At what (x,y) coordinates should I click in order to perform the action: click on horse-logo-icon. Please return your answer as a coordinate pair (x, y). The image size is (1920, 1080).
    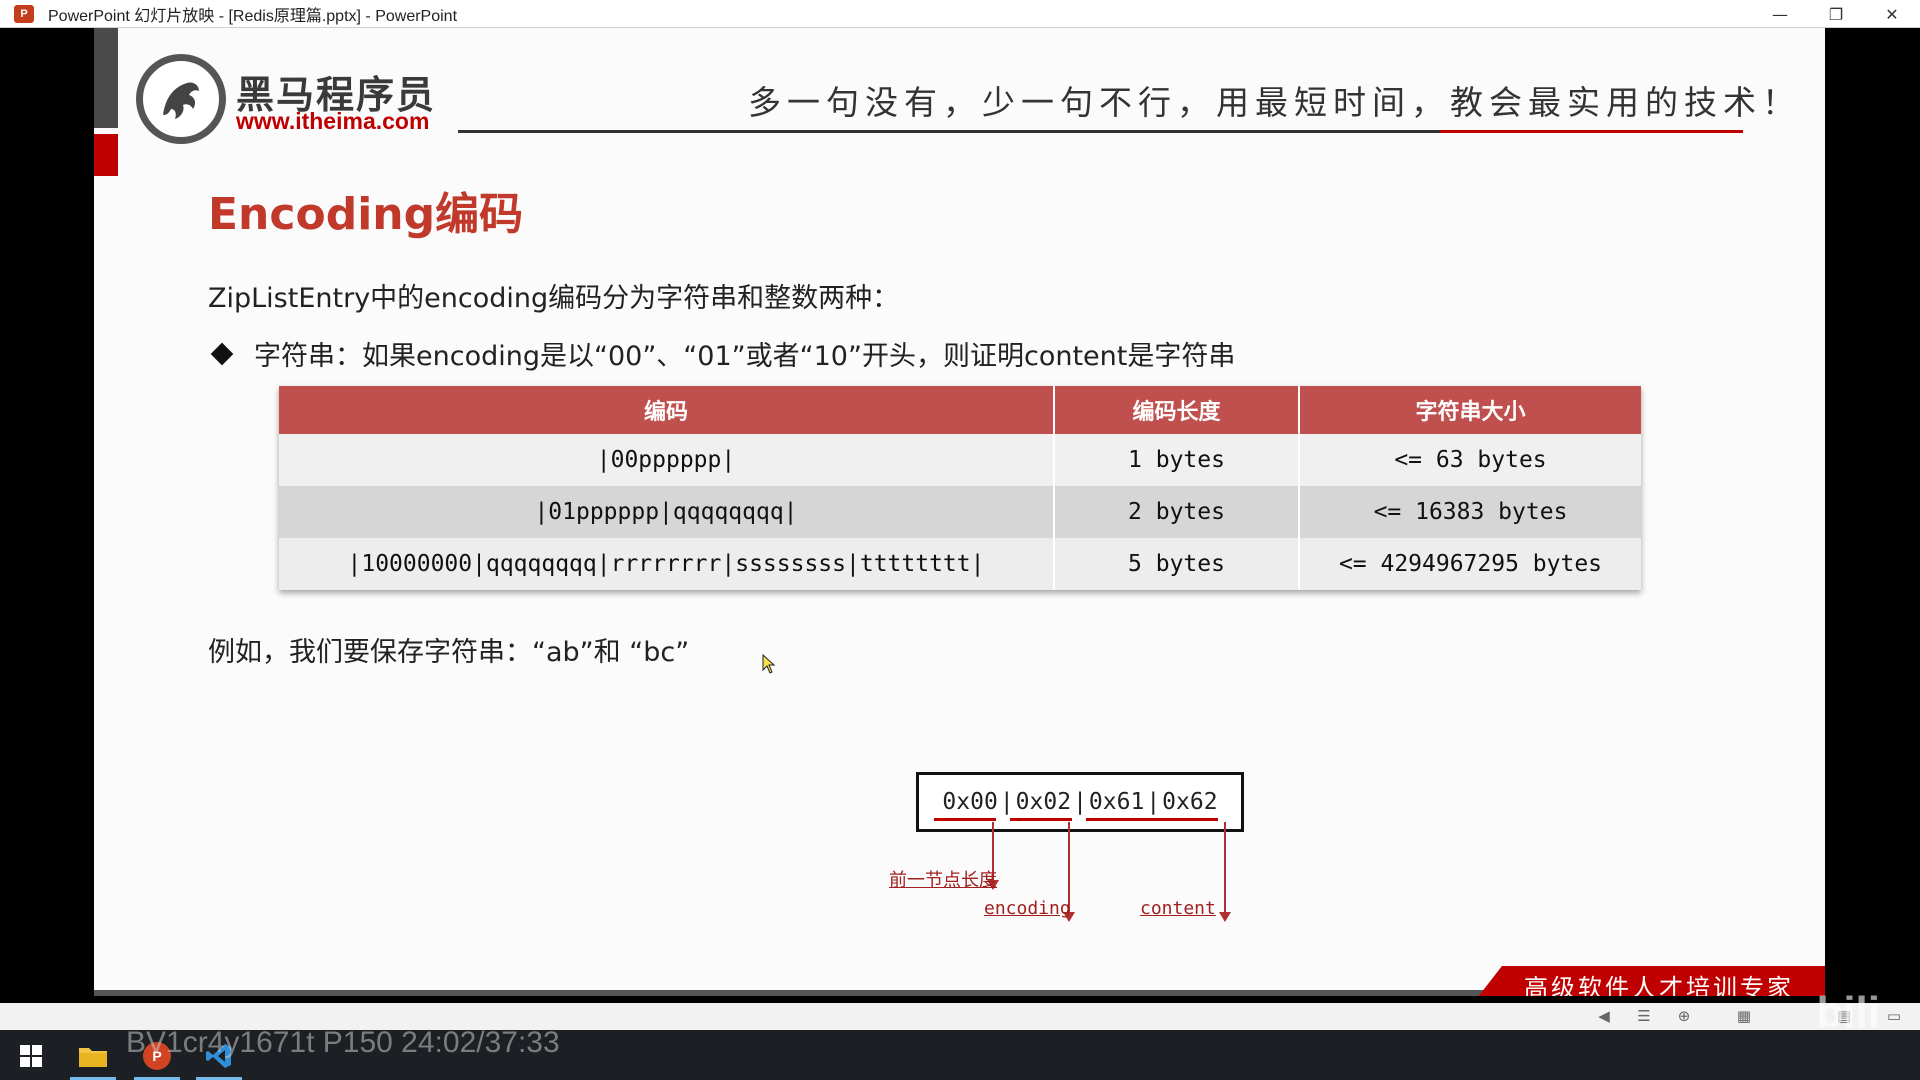
    Looking at the image, I should click on (181, 99).